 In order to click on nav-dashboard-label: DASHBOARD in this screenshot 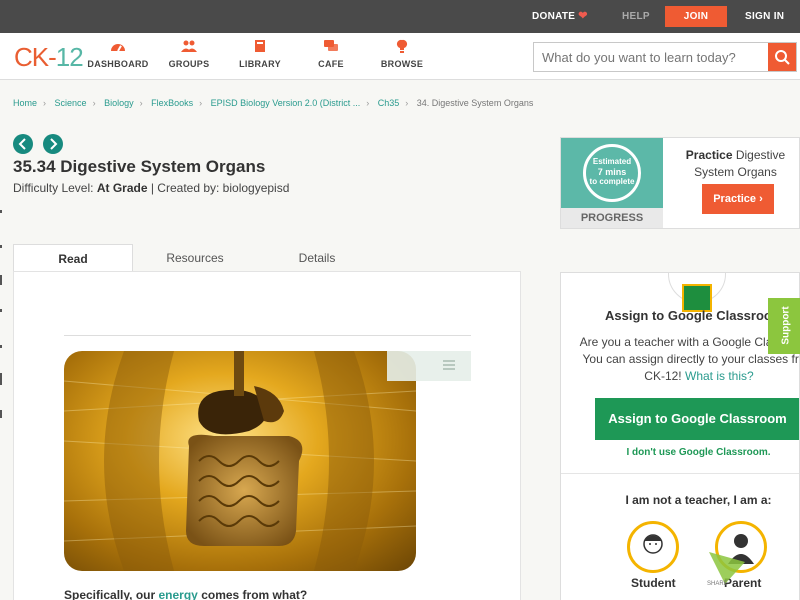, I will do `click(118, 64)`.